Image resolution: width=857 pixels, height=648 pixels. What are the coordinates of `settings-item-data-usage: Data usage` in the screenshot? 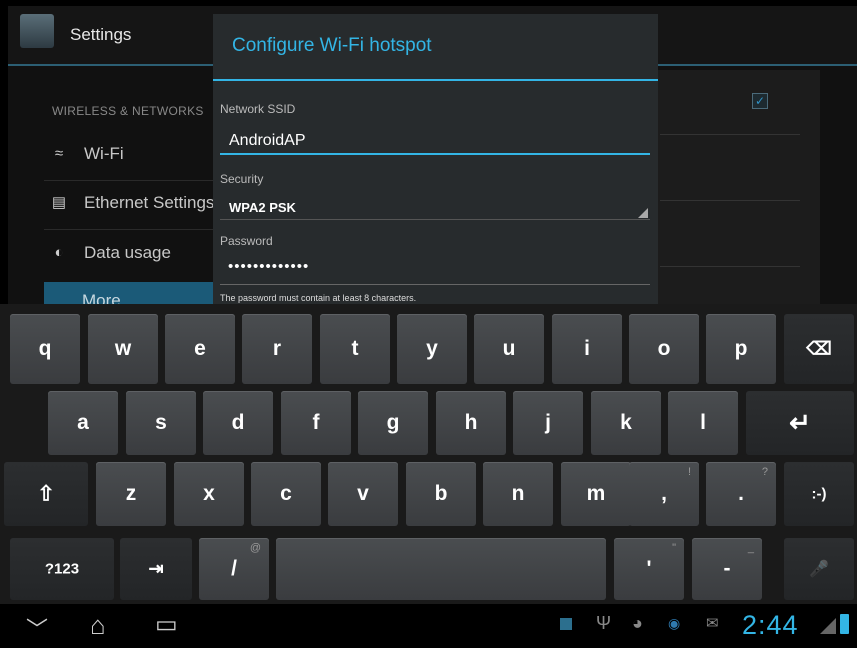 It's located at (127, 253).